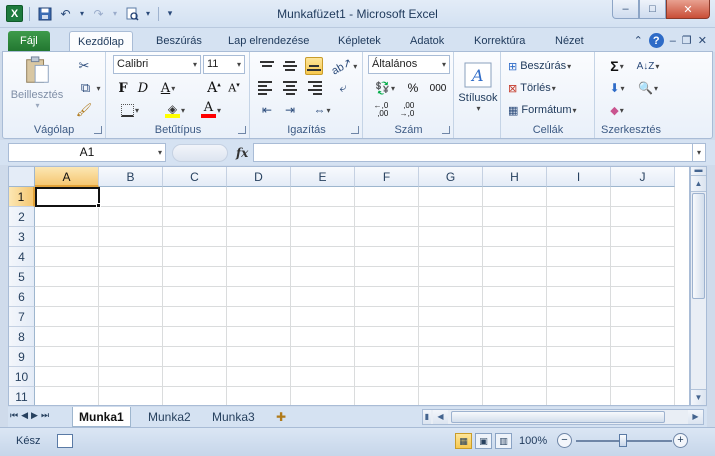 This screenshot has height=456, width=715. What do you see at coordinates (195, 396) in the screenshot?
I see `cell-c11` at bounding box center [195, 396].